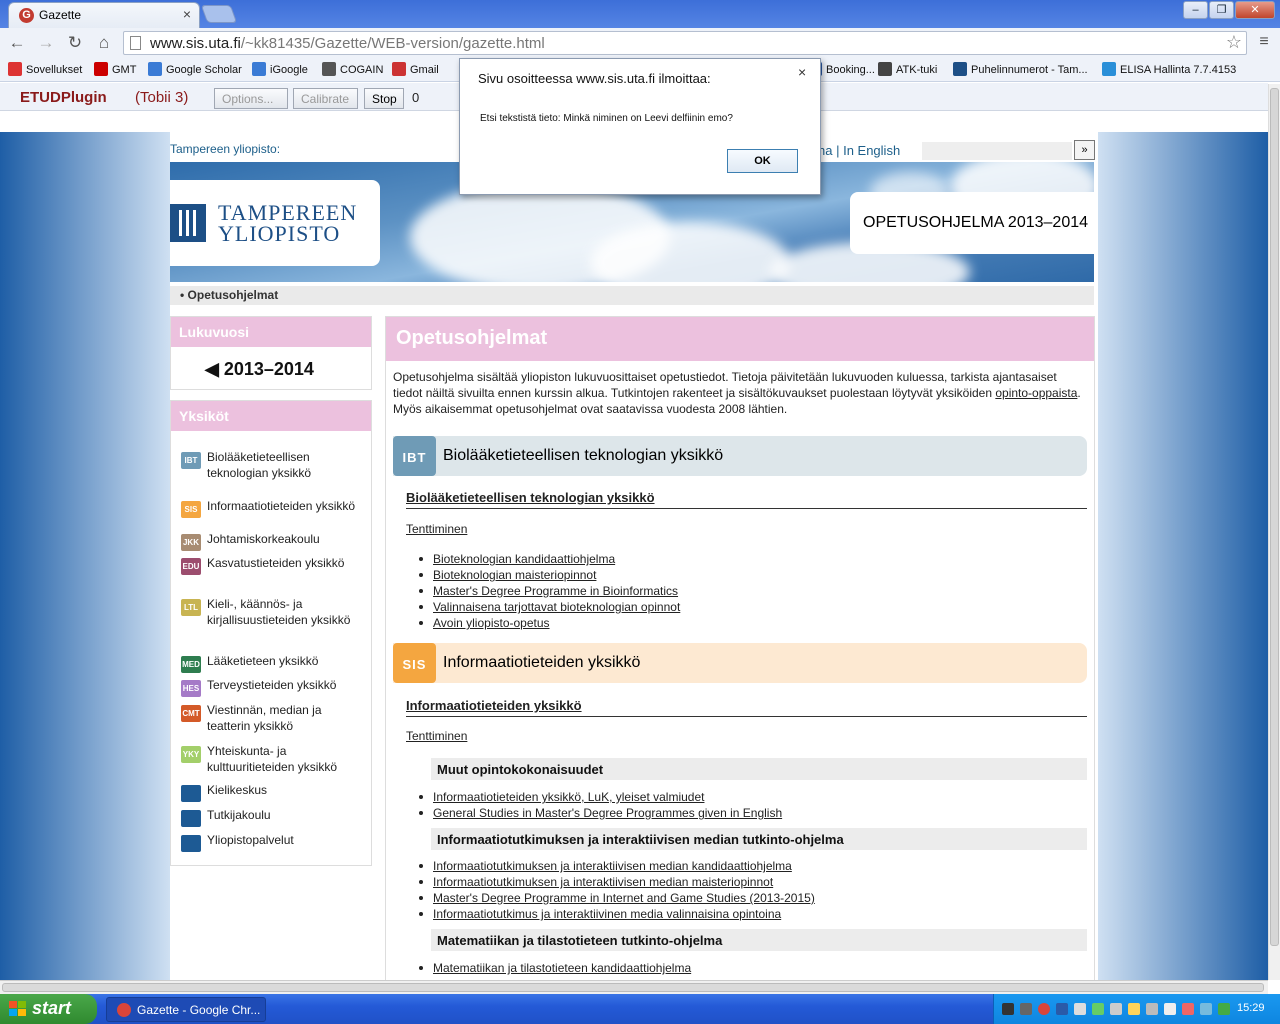  What do you see at coordinates (352, 69) in the screenshot?
I see `bookmark-item: COGAIN` at bounding box center [352, 69].